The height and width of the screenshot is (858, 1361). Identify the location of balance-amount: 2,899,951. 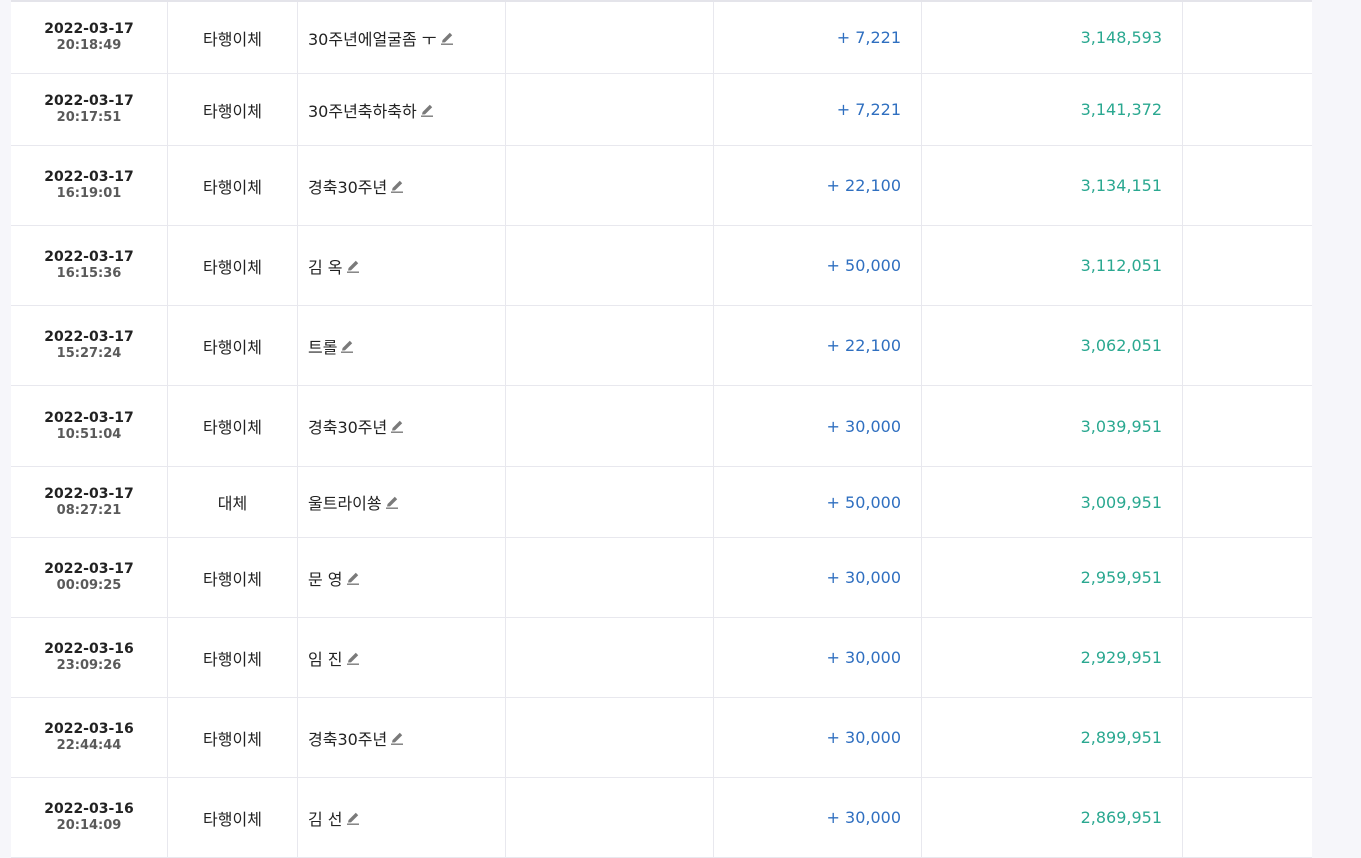
(1121, 737).